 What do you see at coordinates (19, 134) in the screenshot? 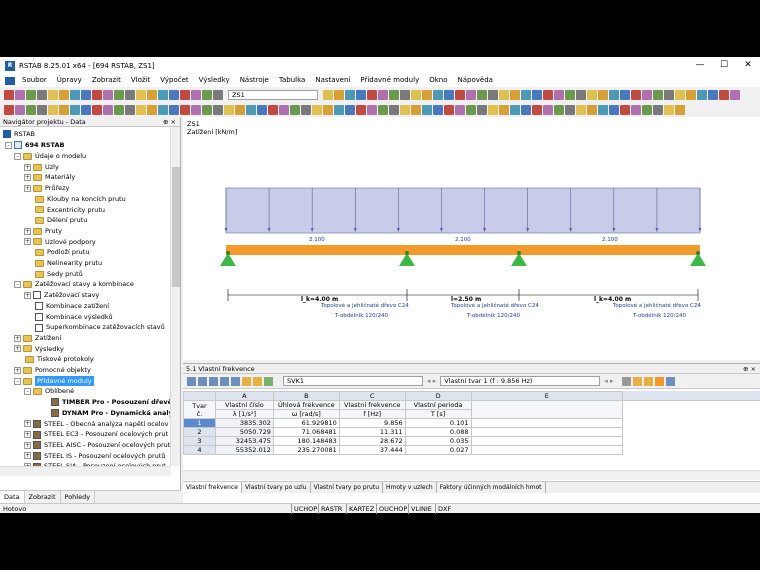
I see `tree-root: RSTAB` at bounding box center [19, 134].